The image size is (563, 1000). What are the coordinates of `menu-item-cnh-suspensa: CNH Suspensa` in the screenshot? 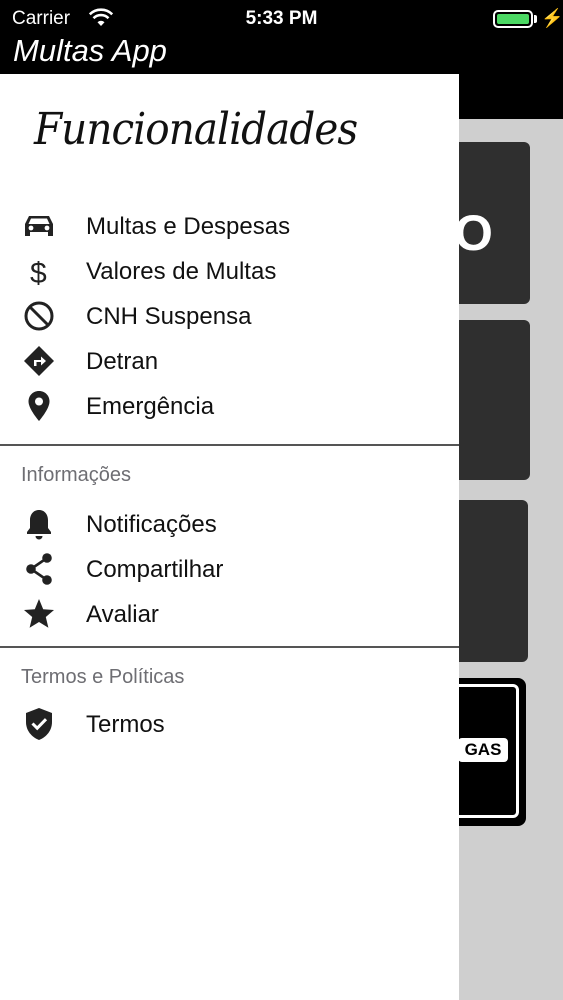 It's located at (229, 316).